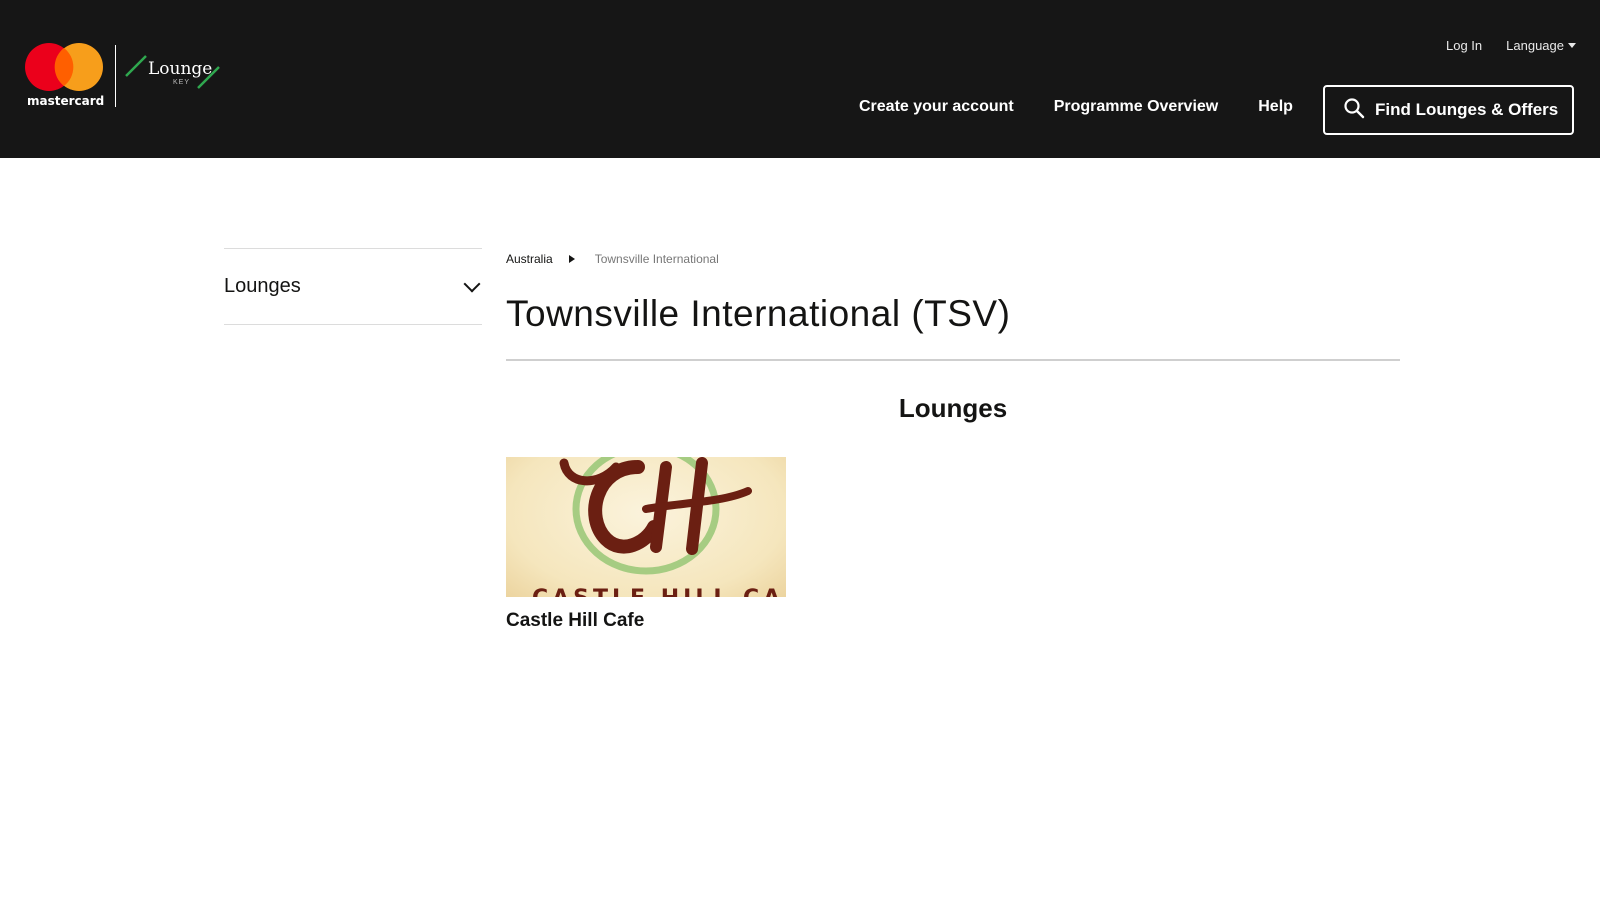 The image size is (1600, 900). I want to click on breadcrumb-current: Townsville International, so click(656, 259).